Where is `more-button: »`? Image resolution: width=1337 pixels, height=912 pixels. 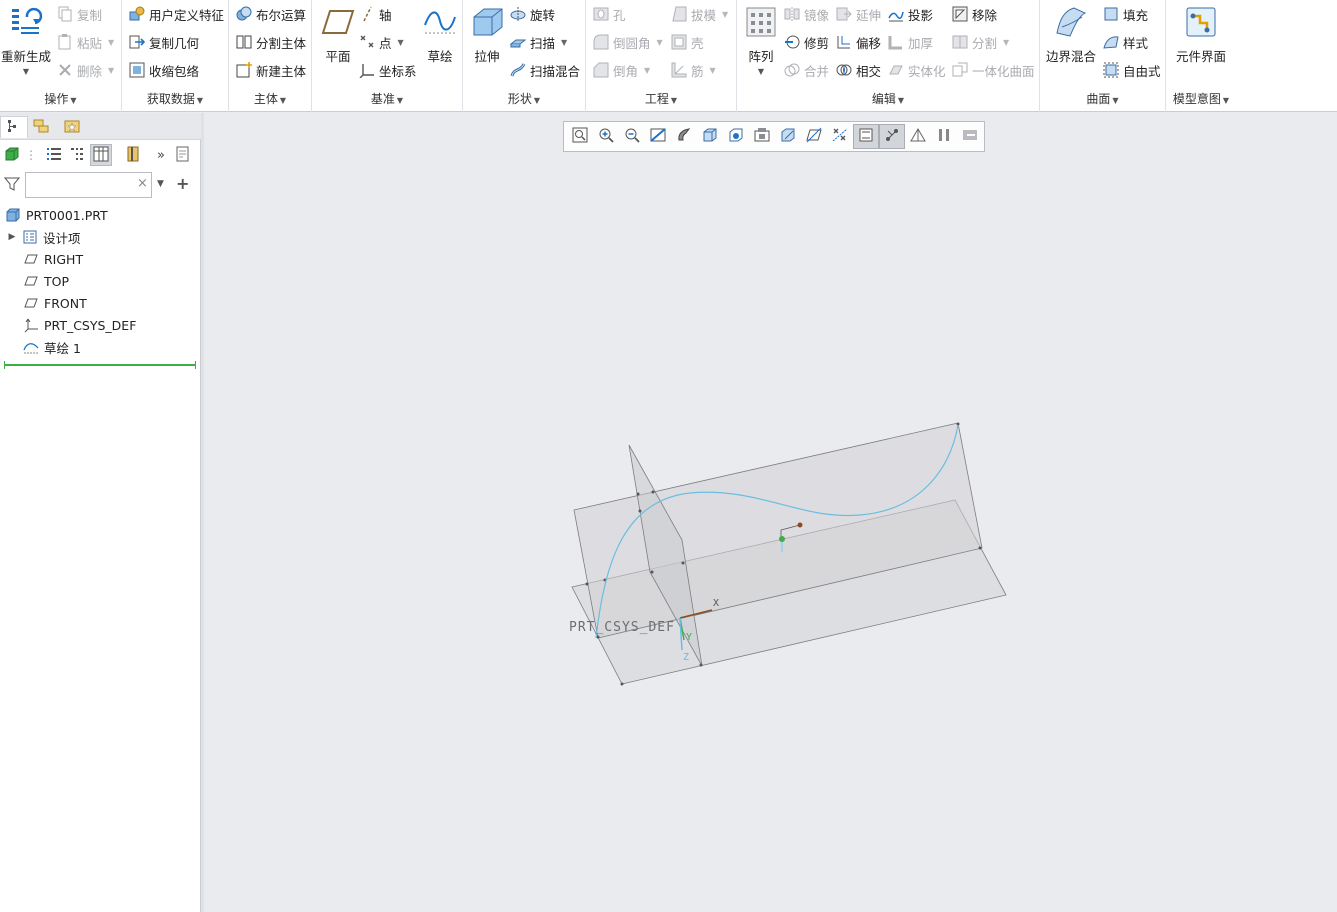
more-button: » is located at coordinates (161, 155).